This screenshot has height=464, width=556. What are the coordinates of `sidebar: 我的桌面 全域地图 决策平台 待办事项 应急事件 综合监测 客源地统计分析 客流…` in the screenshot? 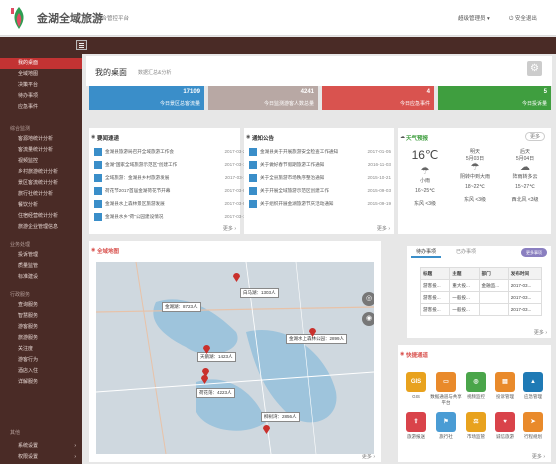 It's located at (41, 259).